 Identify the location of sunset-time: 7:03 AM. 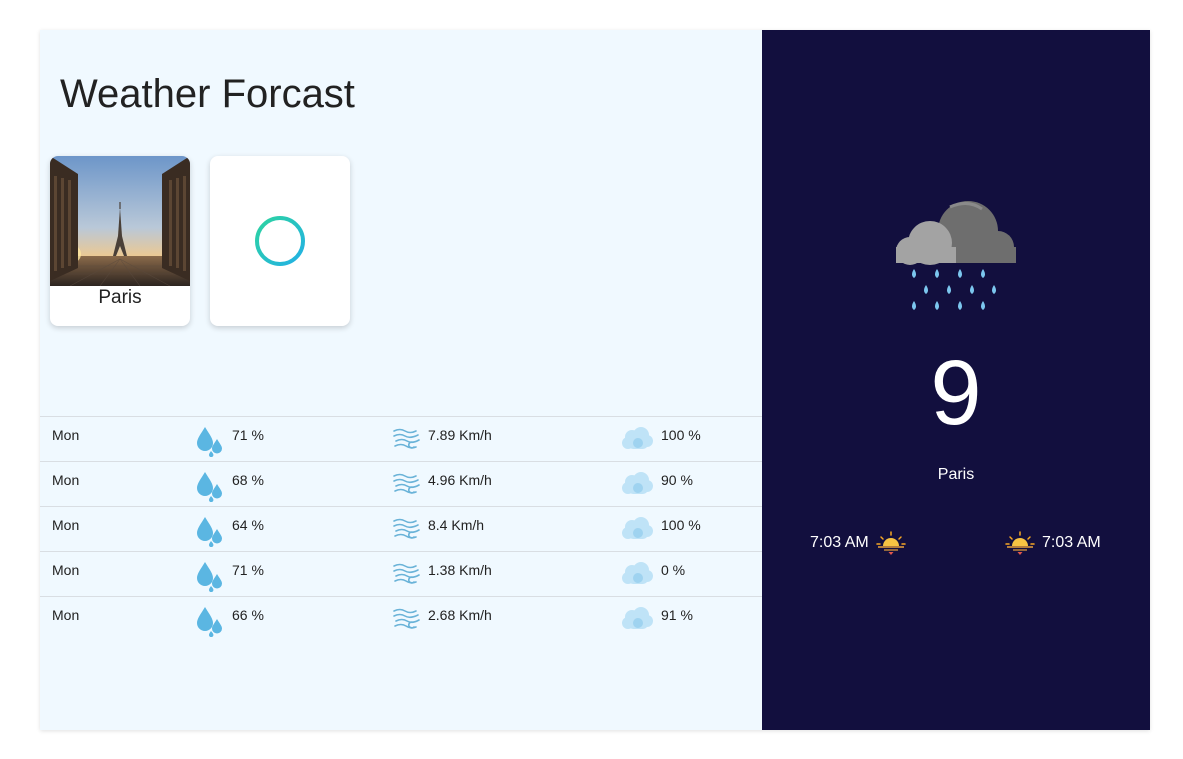
(1052, 543).